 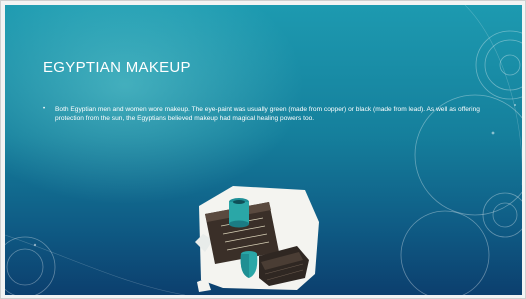 I want to click on cosmetic-box-photo-icon, so click(x=257, y=239).